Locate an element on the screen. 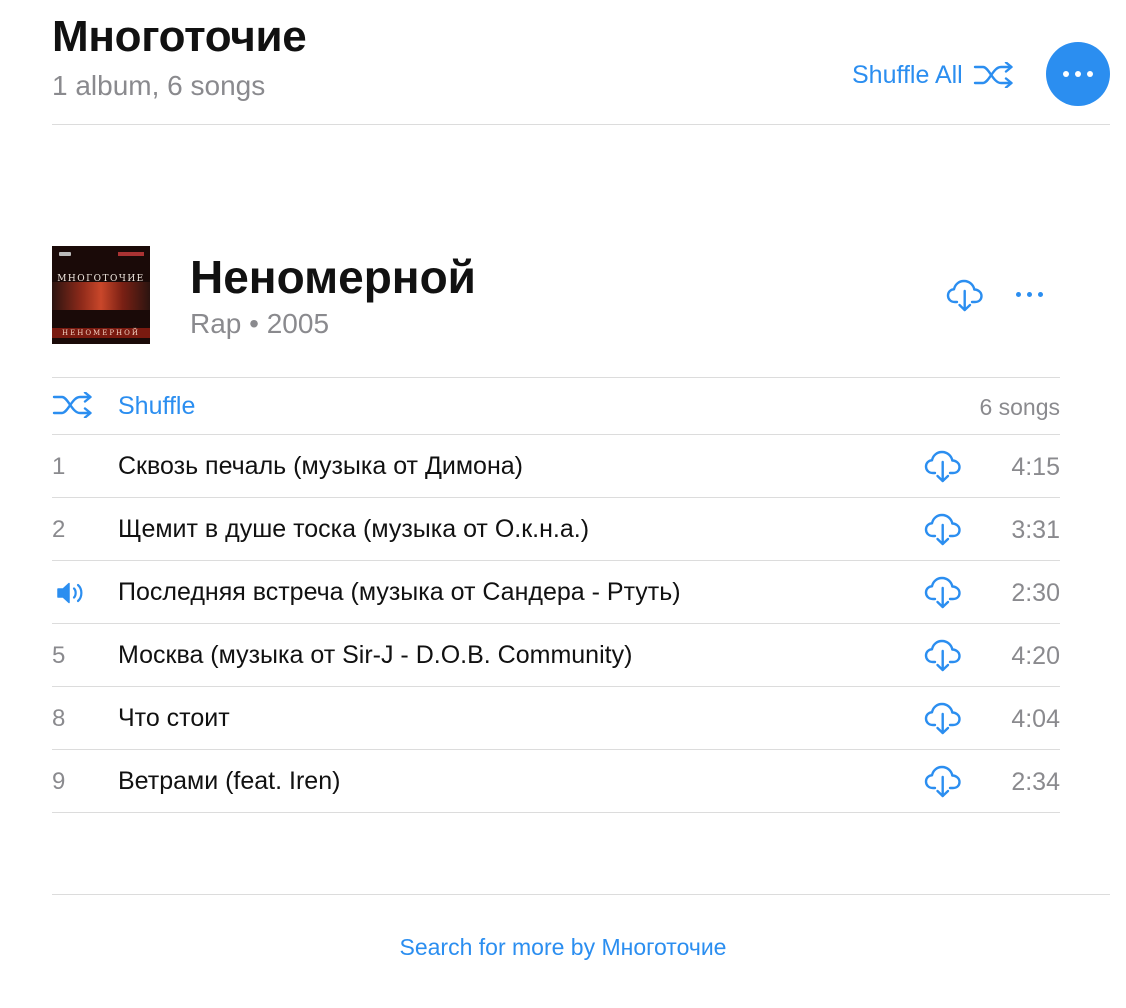  track-title: Ветрами (feat. Iren) is located at coordinates (229, 781).